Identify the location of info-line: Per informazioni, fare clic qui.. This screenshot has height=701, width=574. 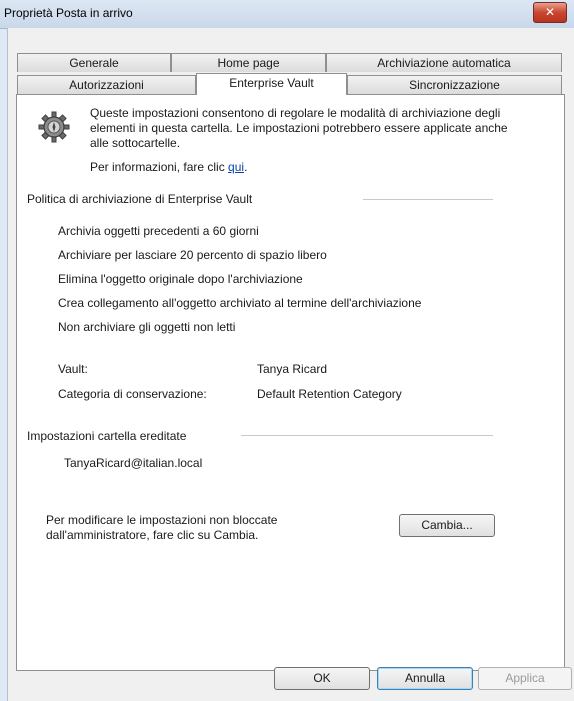
(168, 167).